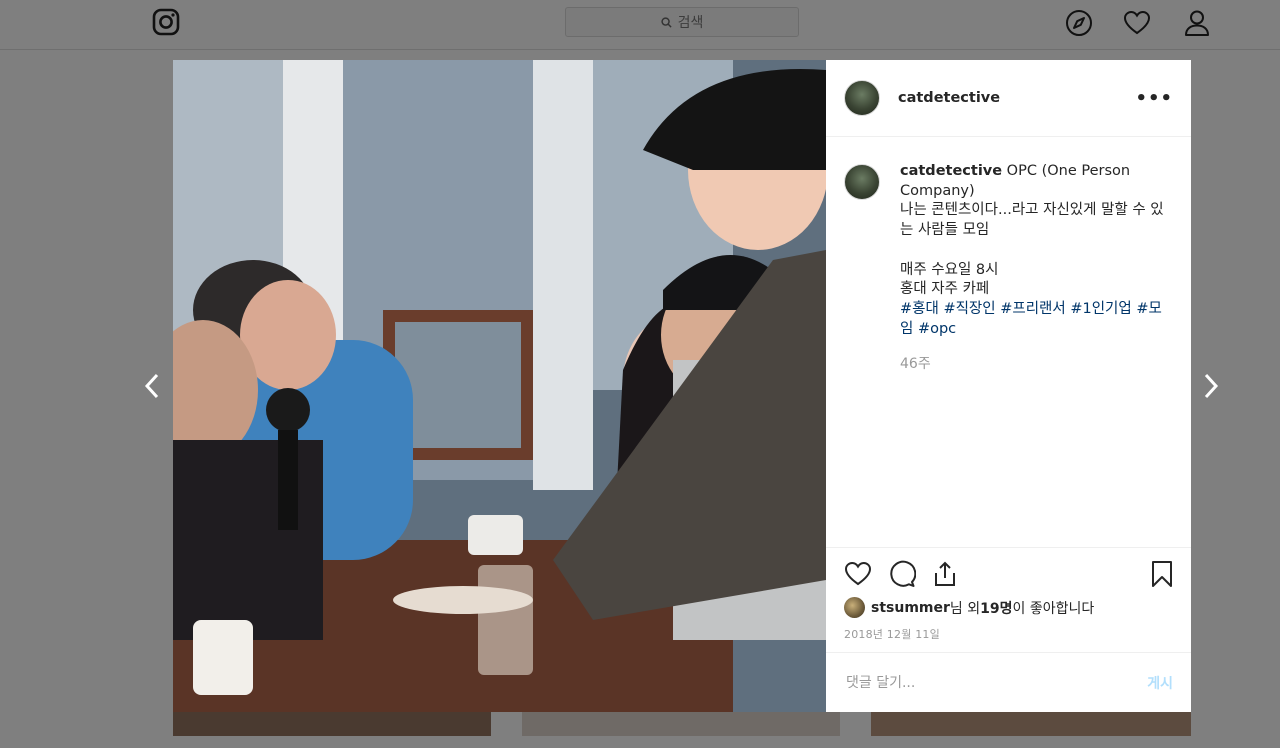 Image resolution: width=1280 pixels, height=748 pixels. I want to click on author-username: catdetective, so click(949, 98).